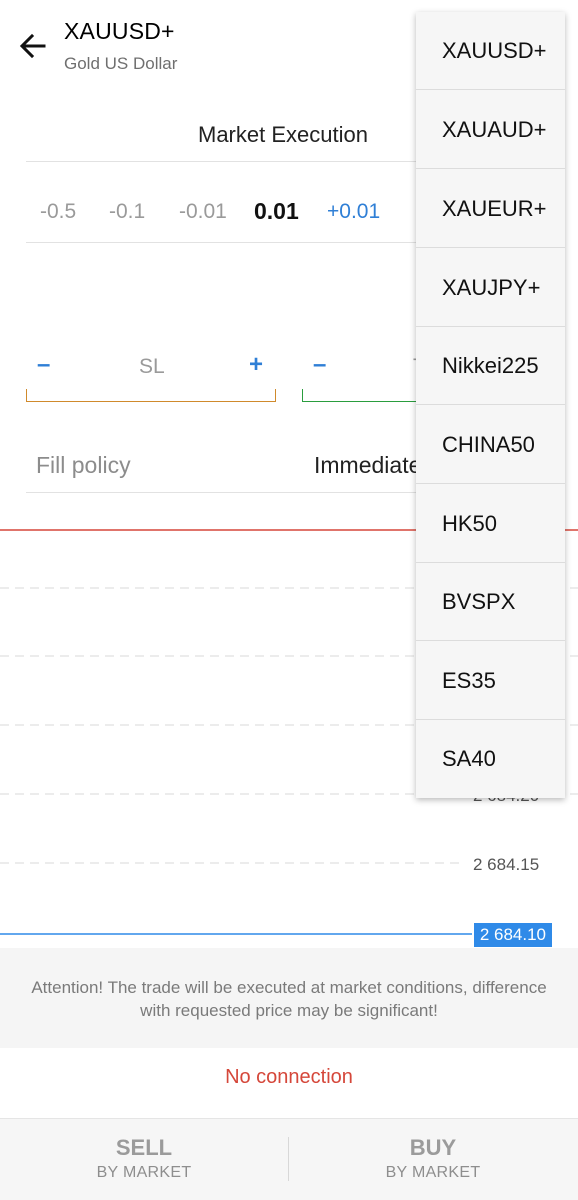 The width and height of the screenshot is (578, 1200). What do you see at coordinates (26, 367) in the screenshot?
I see `sl-border-cover` at bounding box center [26, 367].